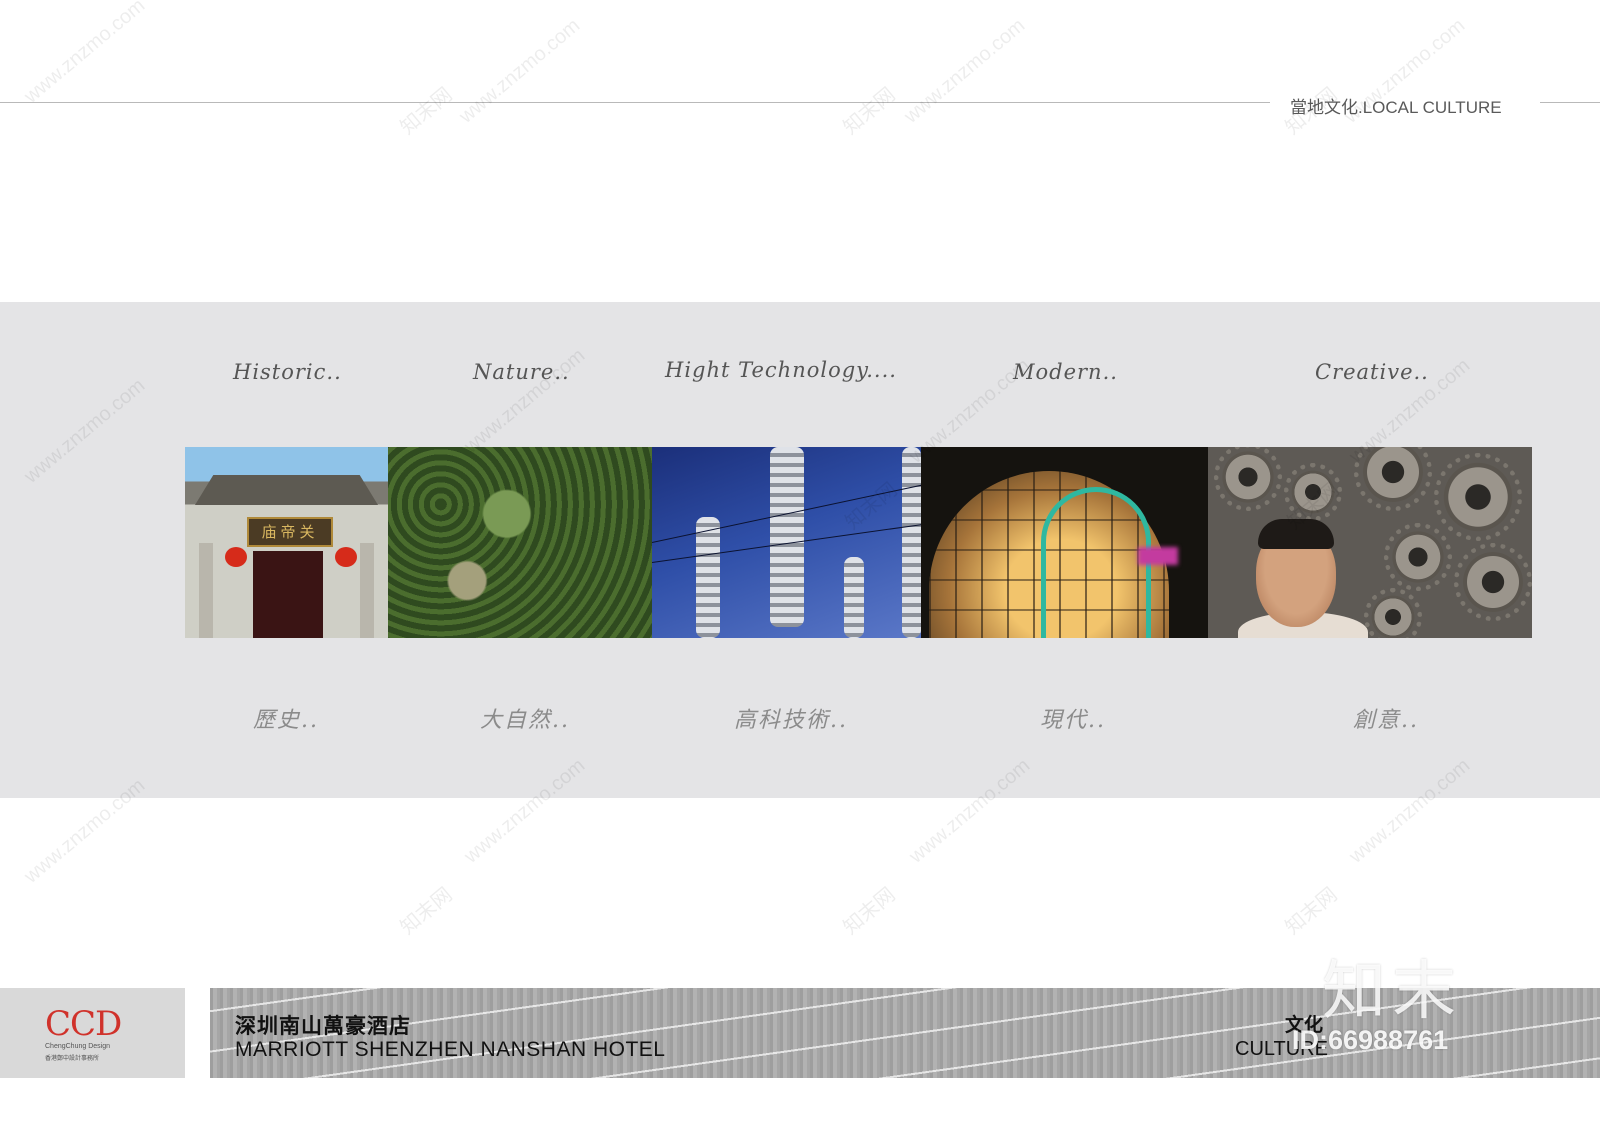 The height and width of the screenshot is (1132, 1600). Describe the element at coordinates (521, 372) in the screenshot. I see `label-nature: Nature..` at that location.